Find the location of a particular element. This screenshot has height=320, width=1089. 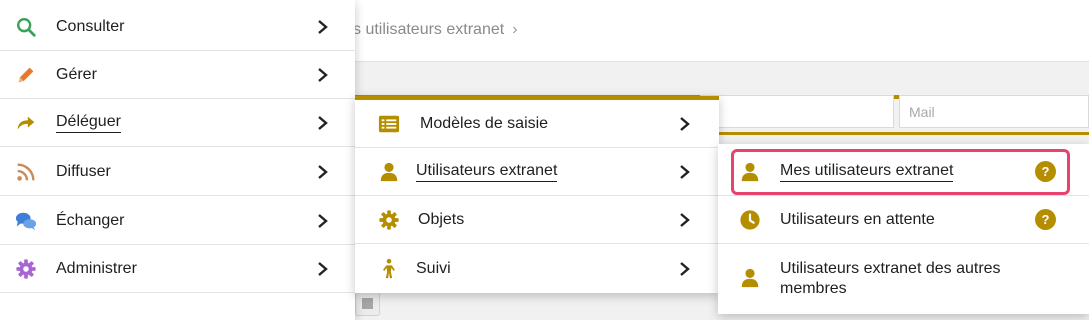

menu-item-mes-utilisateurs-extranet: Mes utilisateurs extranet ? is located at coordinates (903, 172).